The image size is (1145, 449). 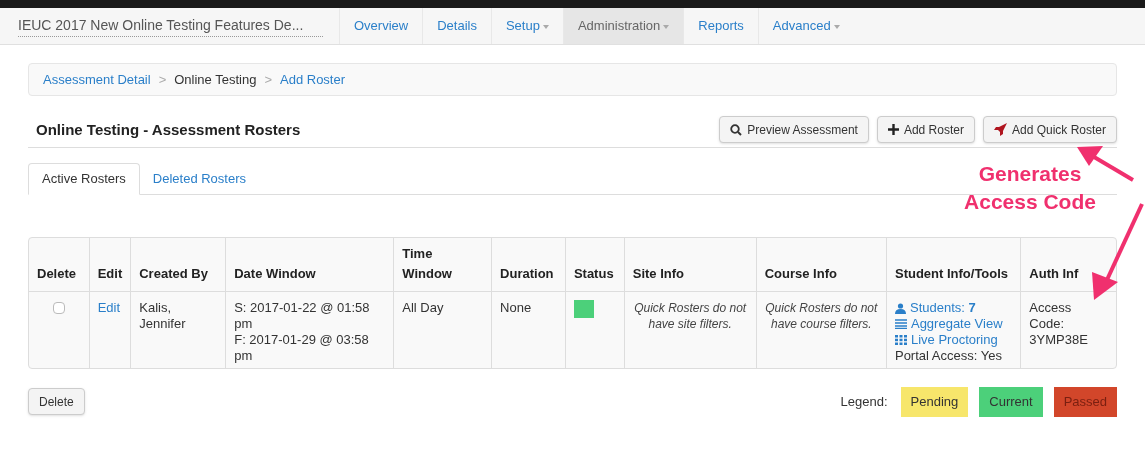 What do you see at coordinates (58, 308) in the screenshot?
I see `checkbox` at bounding box center [58, 308].